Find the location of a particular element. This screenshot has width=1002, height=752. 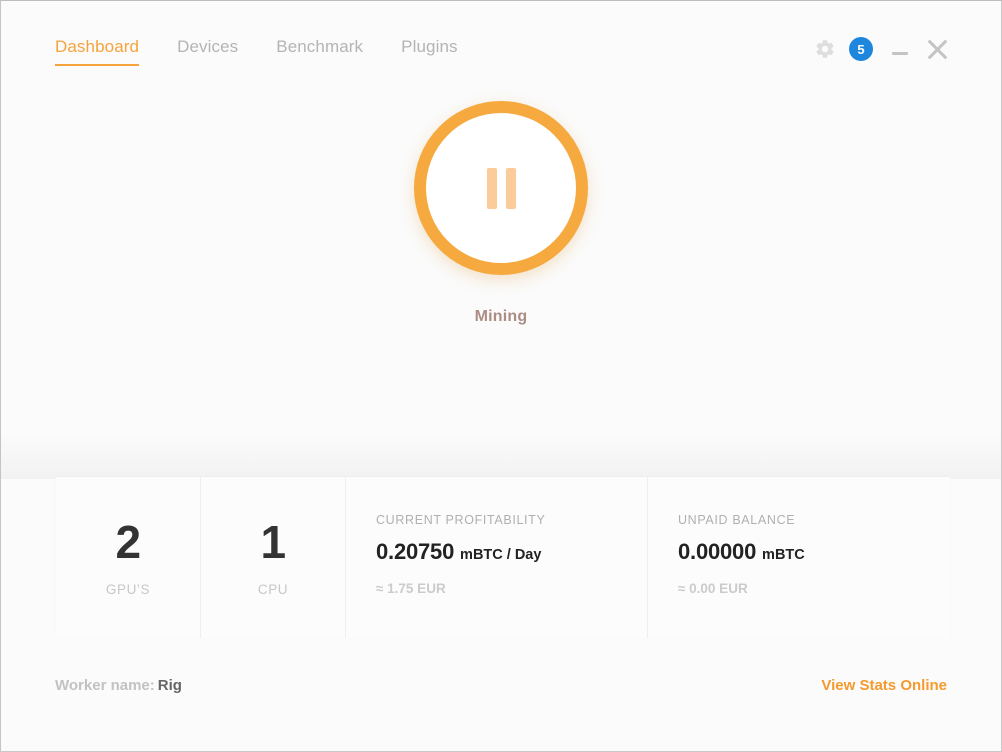

close-button is located at coordinates (937, 49).